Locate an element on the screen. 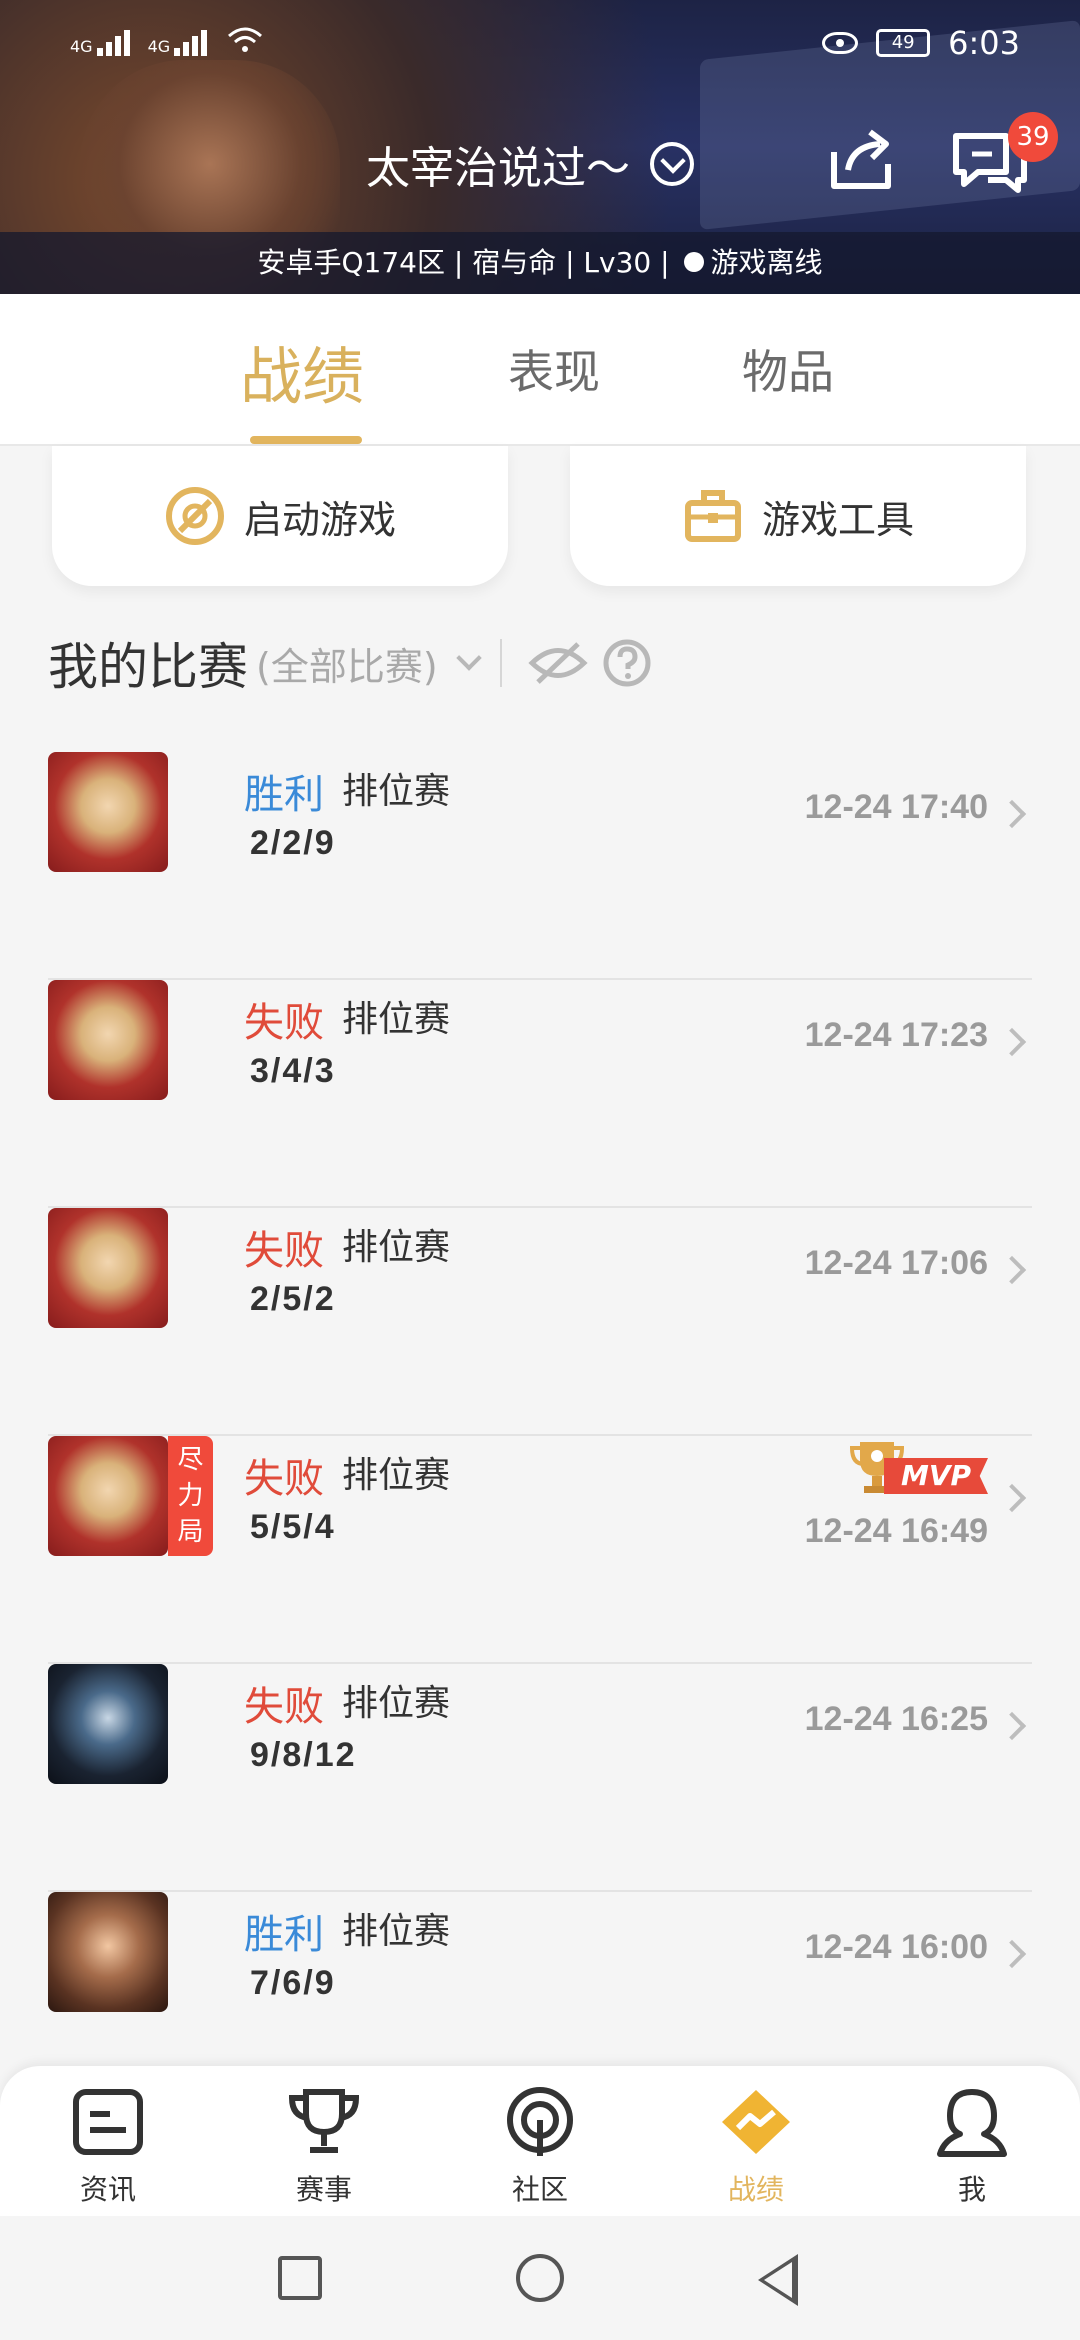 The height and width of the screenshot is (2340, 1080). account-info: 安卓手Q174区 | 宿与命 | Lv30 | is located at coordinates (463, 262).